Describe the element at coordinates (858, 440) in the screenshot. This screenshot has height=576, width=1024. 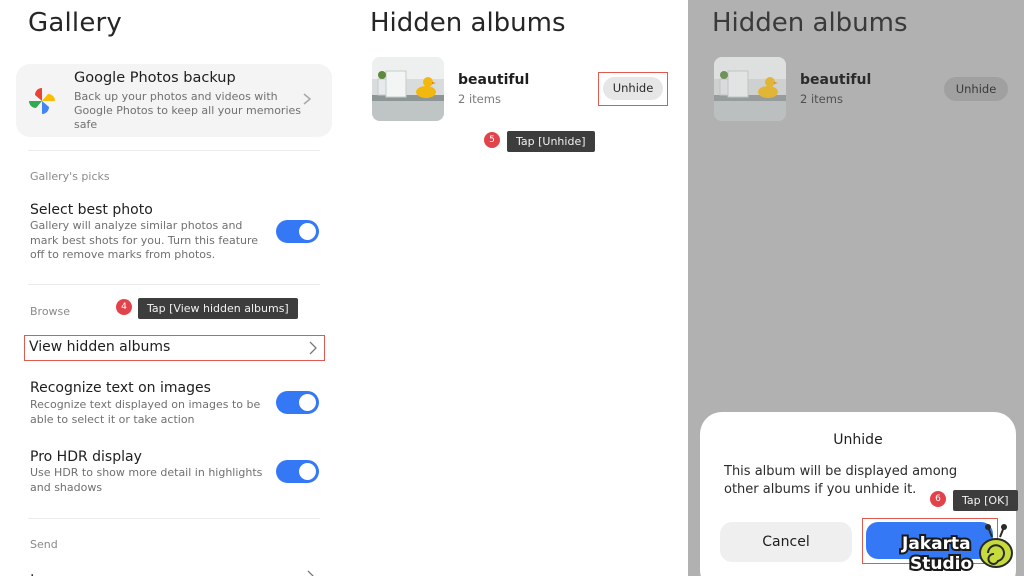
I see `dialog-title: Unhide` at that location.